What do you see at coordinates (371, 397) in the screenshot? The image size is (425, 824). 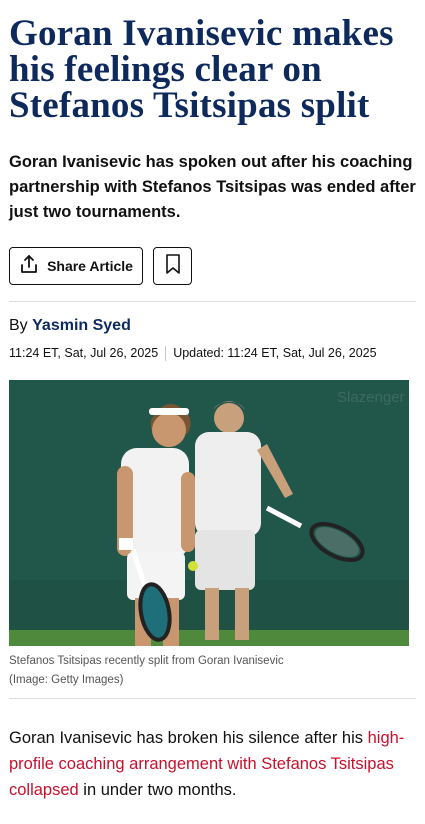 I see `photo-watermark: Slazenger` at bounding box center [371, 397].